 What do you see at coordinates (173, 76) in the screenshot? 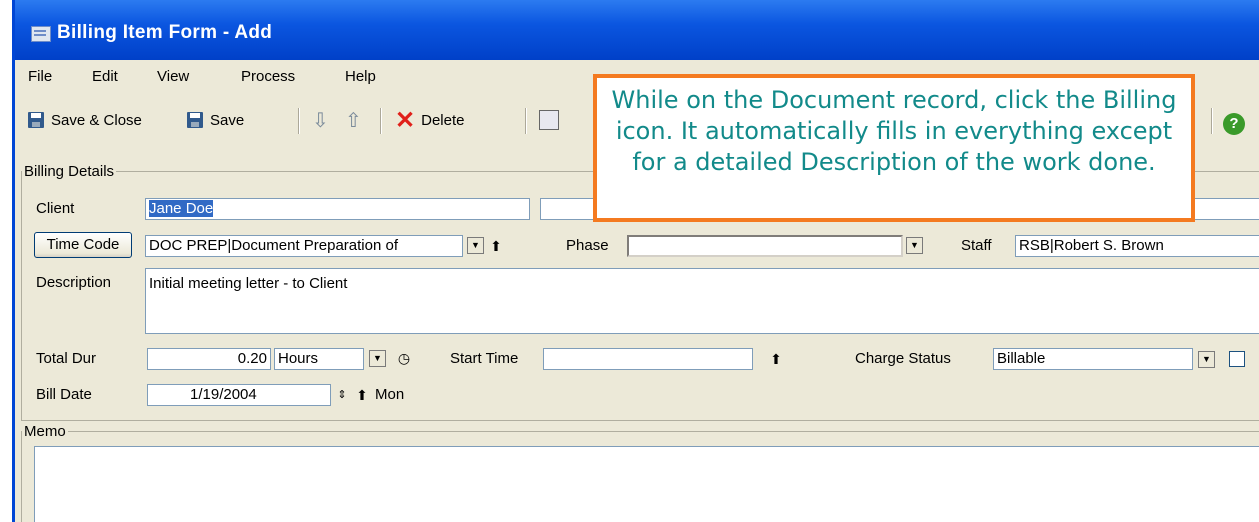
I see `menu-view: View` at bounding box center [173, 76].